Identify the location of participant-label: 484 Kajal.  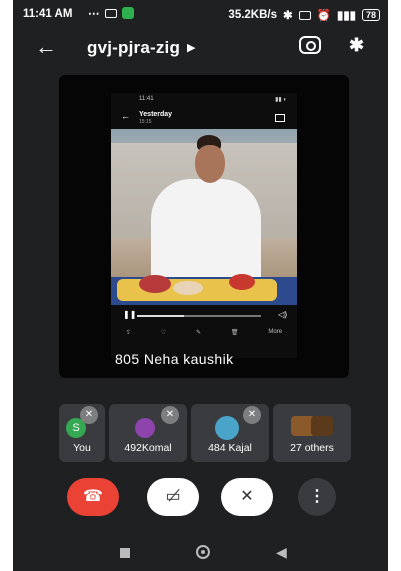
(230, 448).